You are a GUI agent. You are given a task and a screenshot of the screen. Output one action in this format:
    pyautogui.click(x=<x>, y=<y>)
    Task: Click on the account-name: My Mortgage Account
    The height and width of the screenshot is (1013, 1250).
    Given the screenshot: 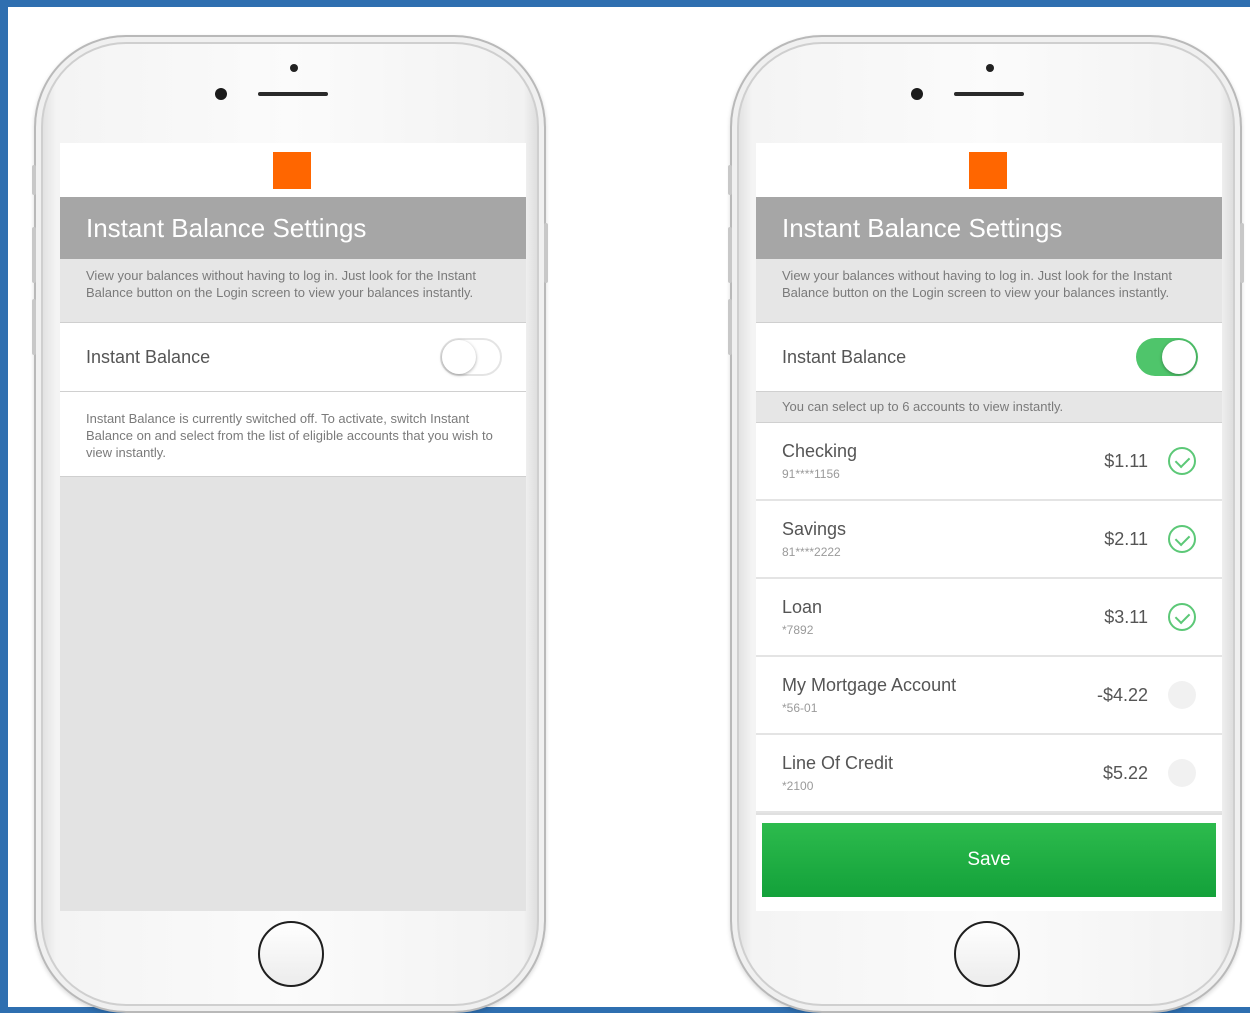 What is the action you would take?
    pyautogui.click(x=869, y=685)
    